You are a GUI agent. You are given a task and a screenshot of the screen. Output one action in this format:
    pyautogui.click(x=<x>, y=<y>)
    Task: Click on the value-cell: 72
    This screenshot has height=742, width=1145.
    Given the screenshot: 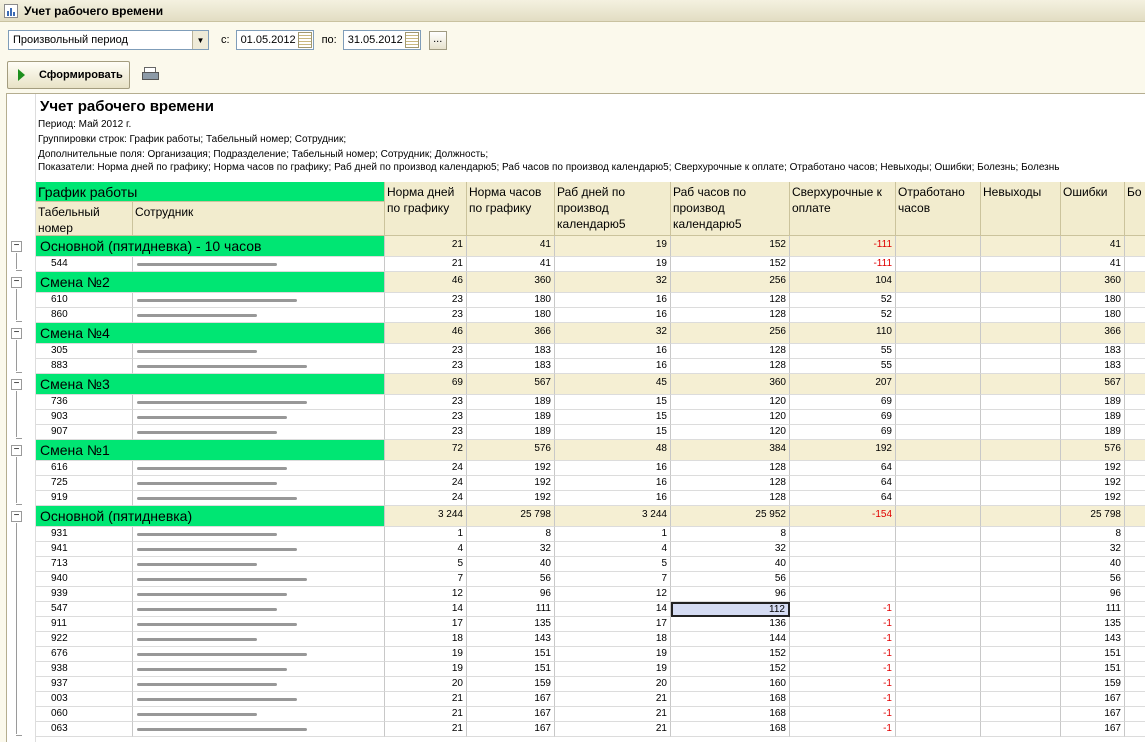 What is the action you would take?
    pyautogui.click(x=426, y=450)
    